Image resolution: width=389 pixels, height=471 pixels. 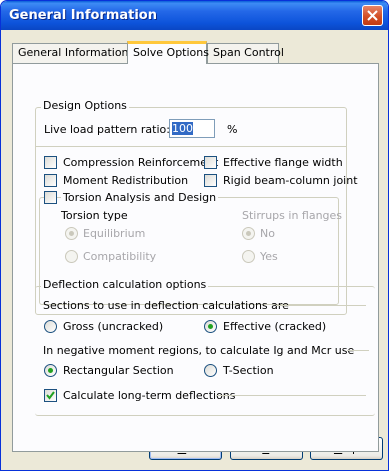 What do you see at coordinates (70, 53) in the screenshot?
I see `tab-general-information: General Information` at bounding box center [70, 53].